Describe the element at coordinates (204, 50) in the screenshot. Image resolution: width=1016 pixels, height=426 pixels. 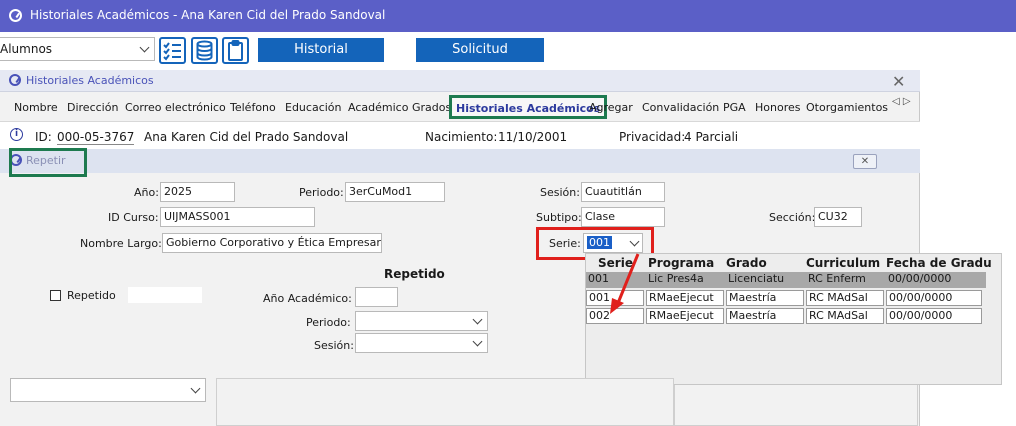
I see `database-icon` at that location.